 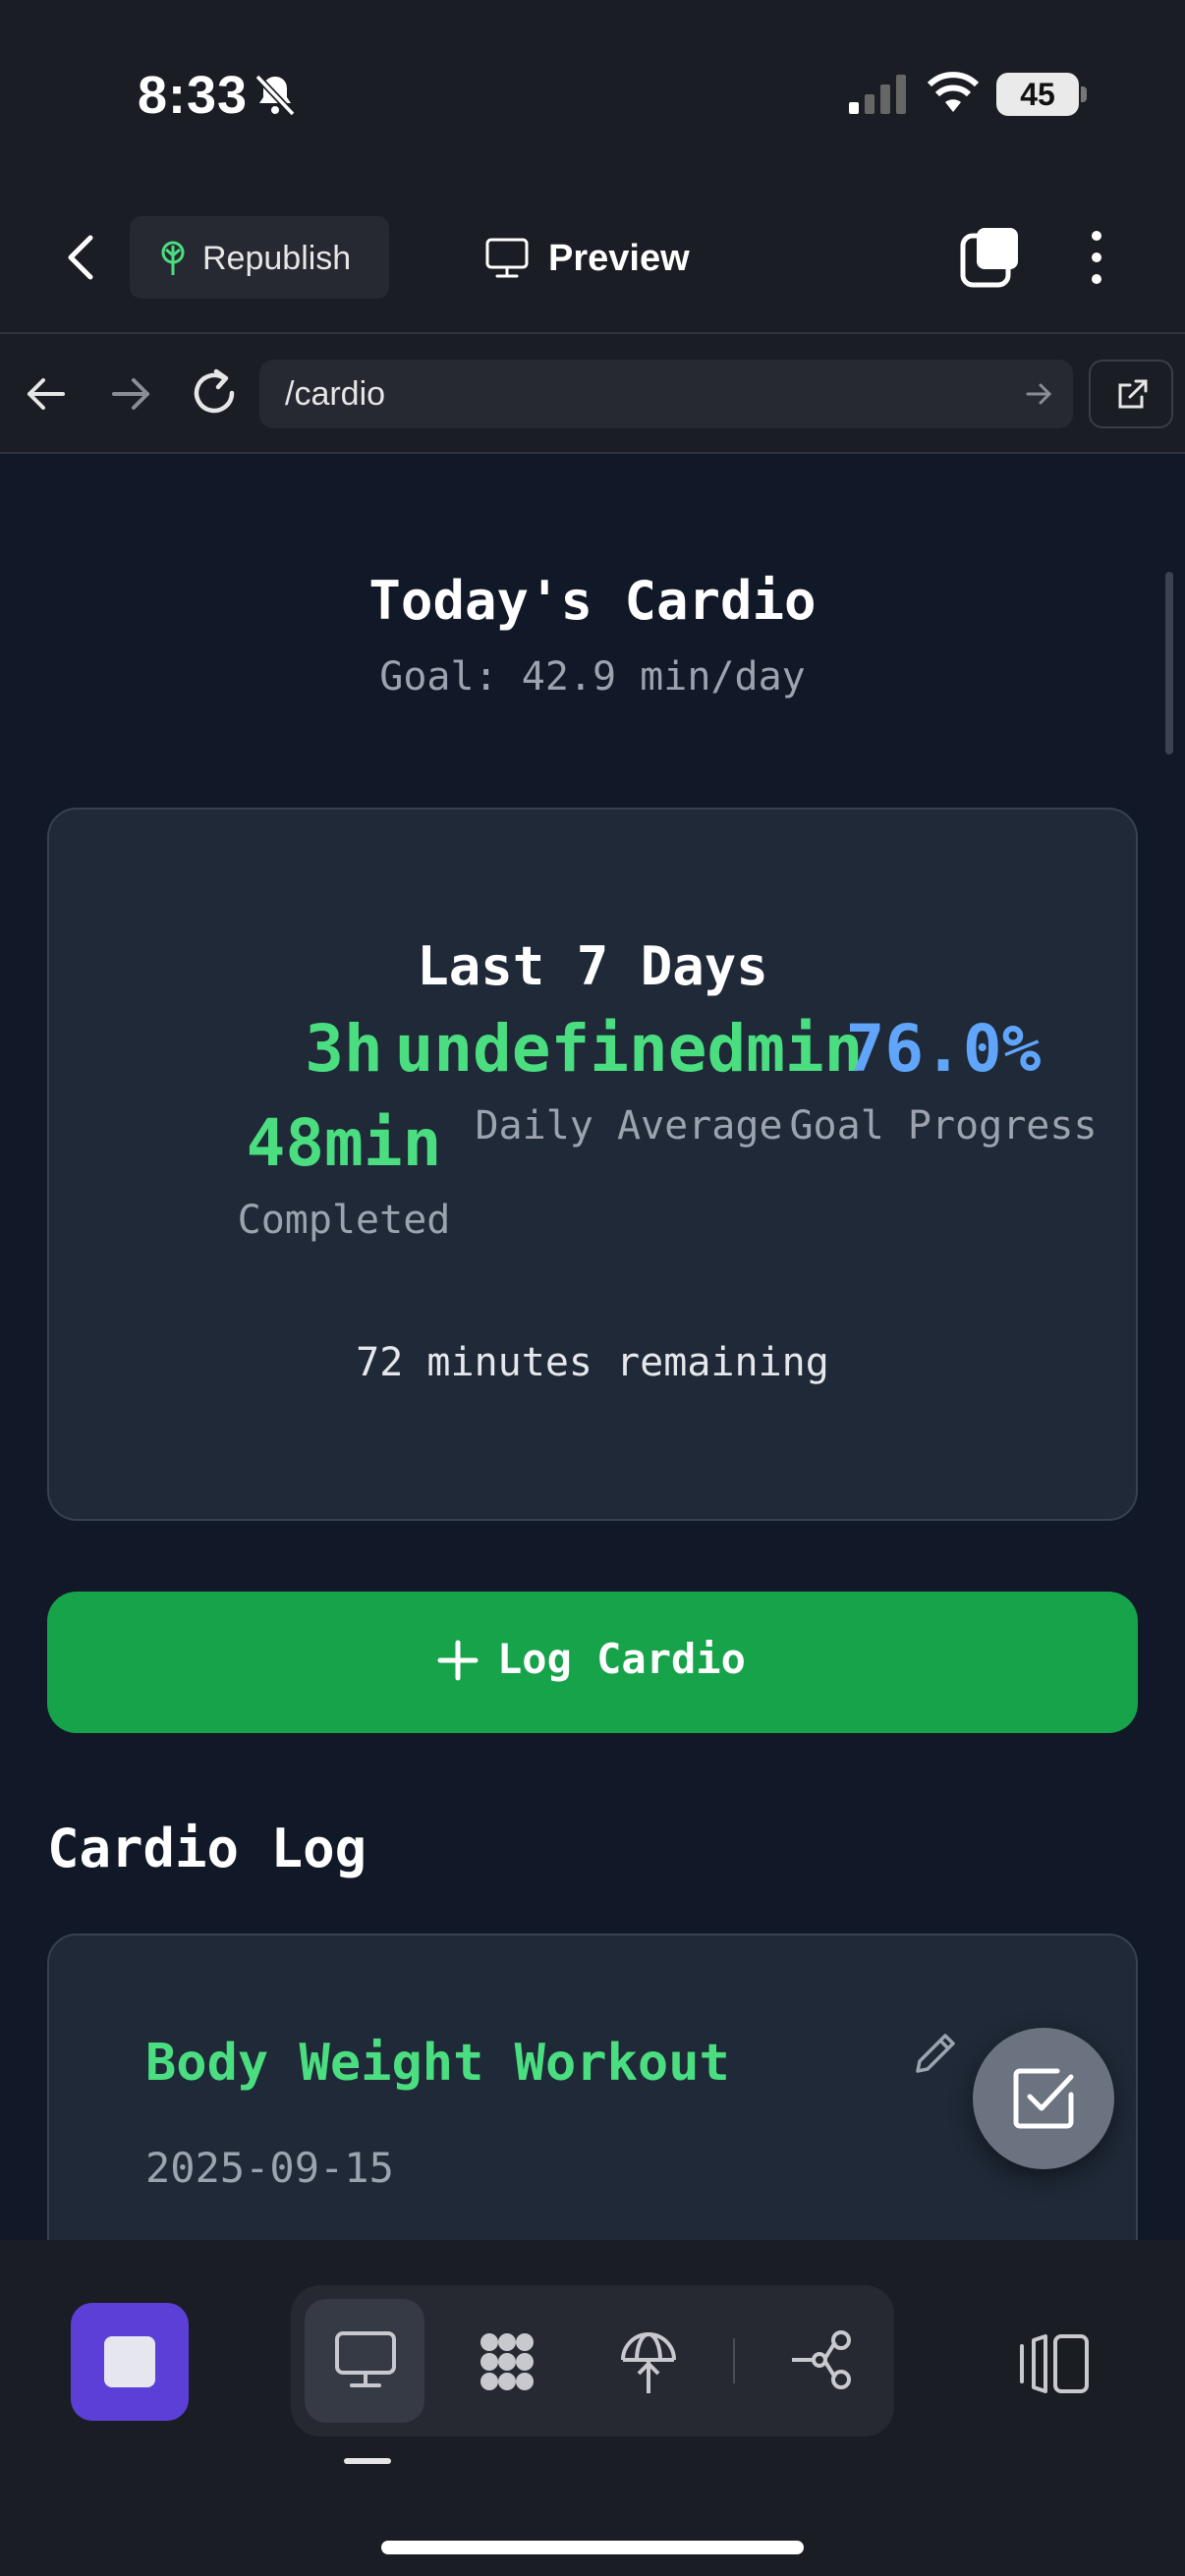 What do you see at coordinates (936, 2053) in the screenshot?
I see `pencil-icon` at bounding box center [936, 2053].